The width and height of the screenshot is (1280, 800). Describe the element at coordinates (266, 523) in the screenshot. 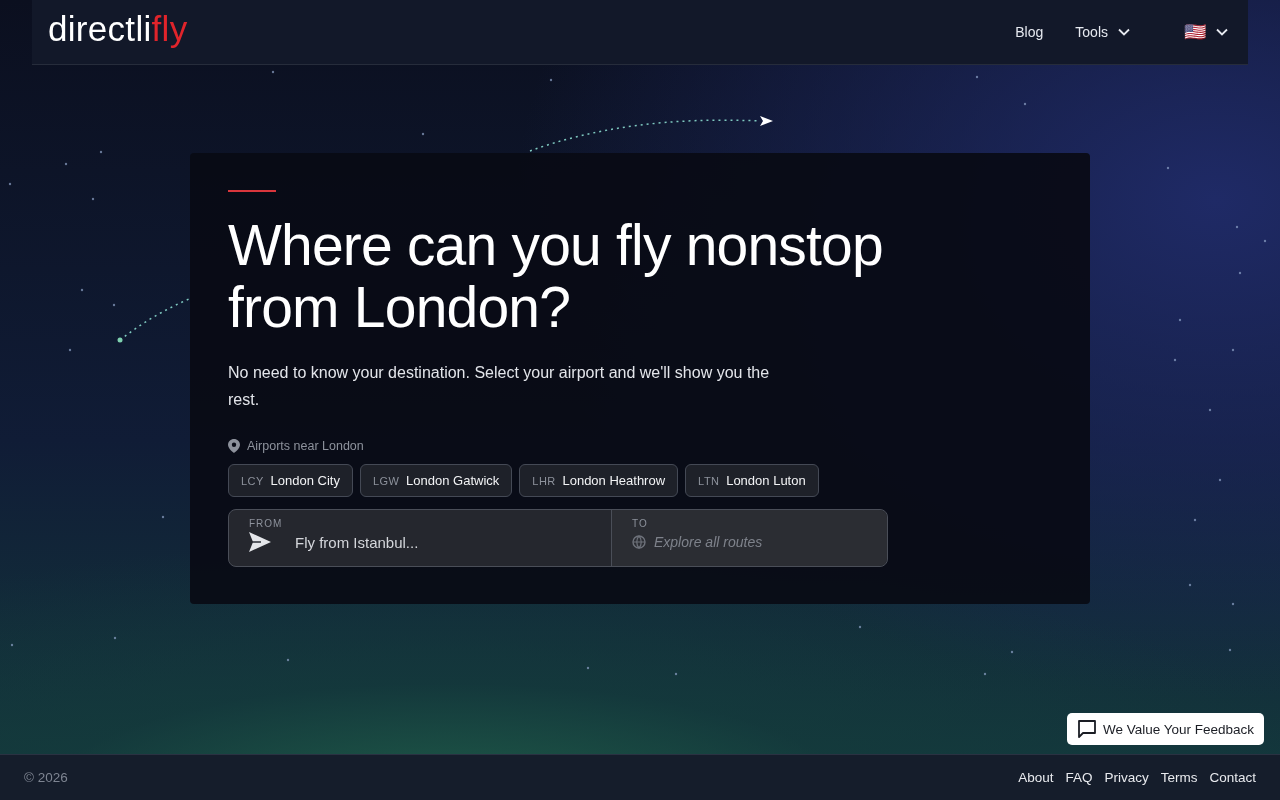

I see `from-label: FROM` at that location.